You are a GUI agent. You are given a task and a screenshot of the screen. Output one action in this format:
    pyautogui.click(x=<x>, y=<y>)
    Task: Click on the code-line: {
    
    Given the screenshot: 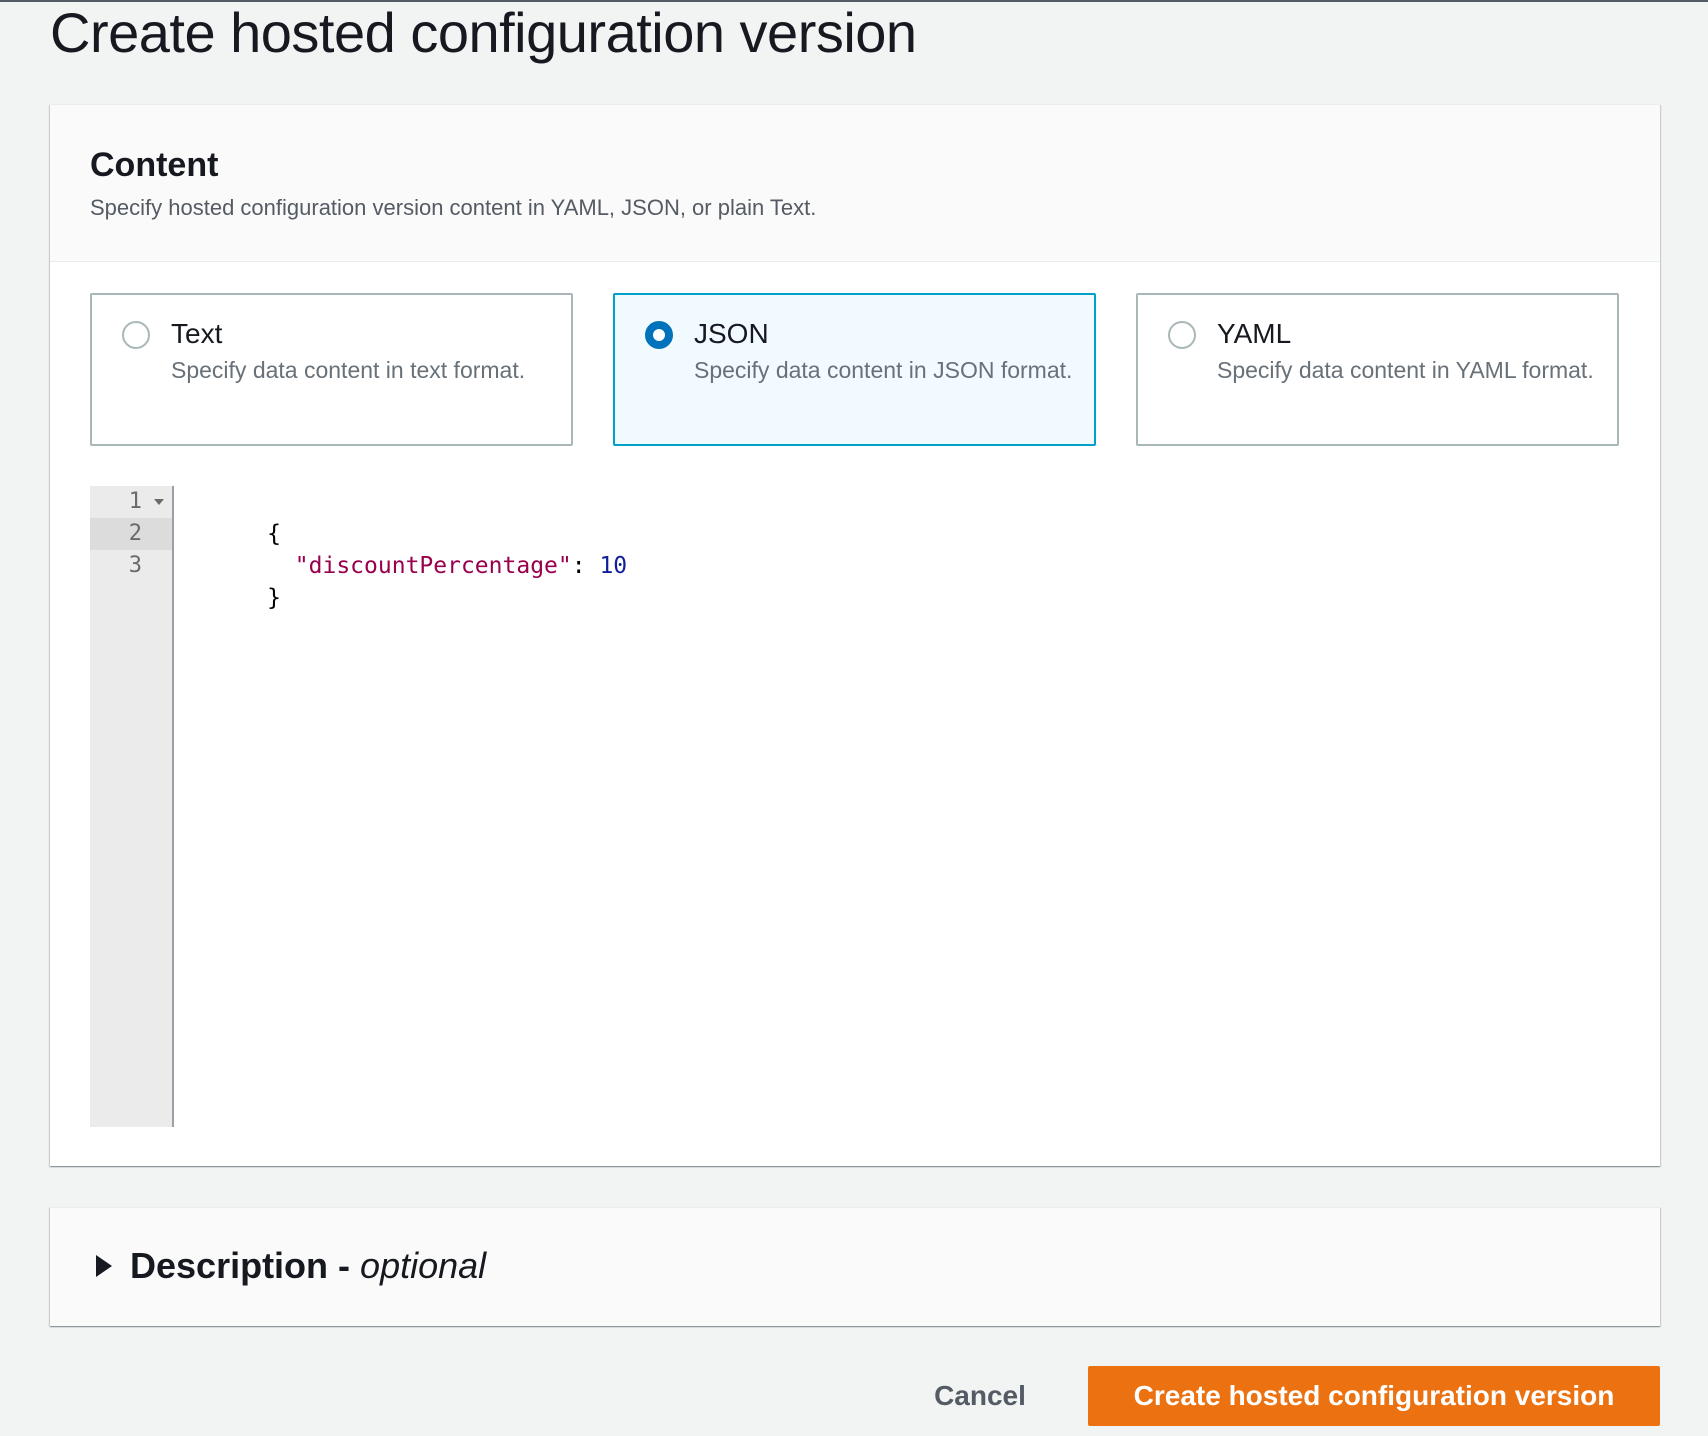 What is the action you would take?
    pyautogui.click(x=232, y=516)
    